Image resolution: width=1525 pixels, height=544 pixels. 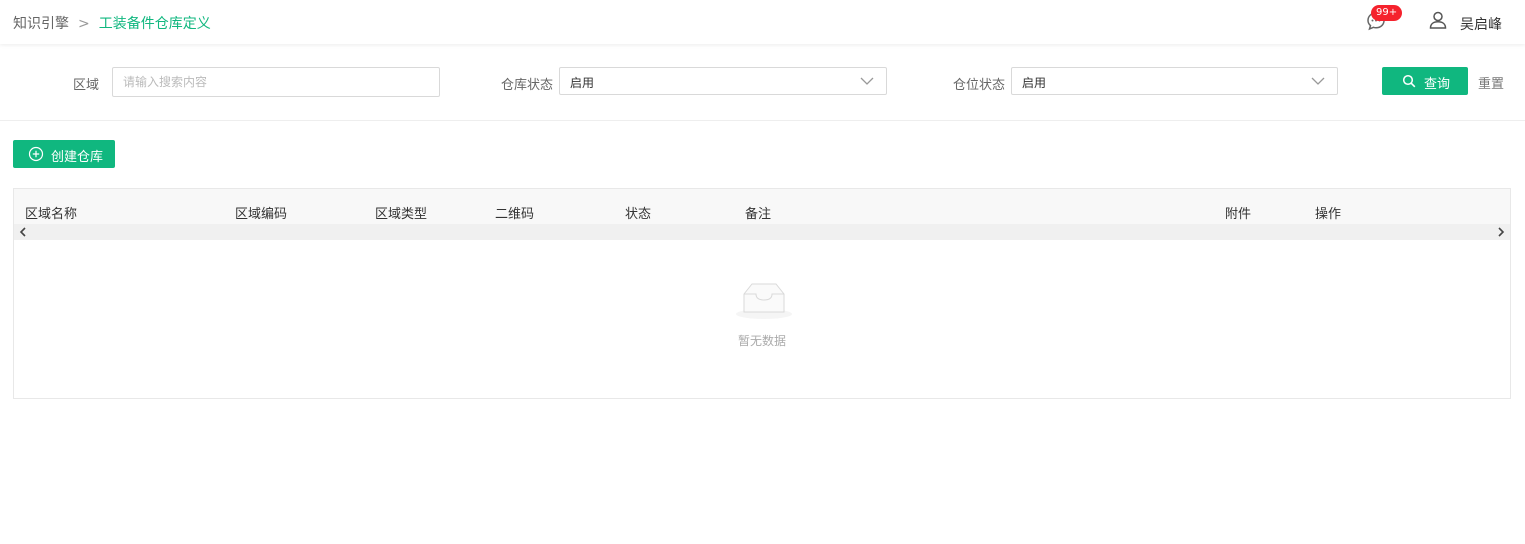 What do you see at coordinates (77, 157) in the screenshot?
I see `create-warehouse-label: 创建仓库` at bounding box center [77, 157].